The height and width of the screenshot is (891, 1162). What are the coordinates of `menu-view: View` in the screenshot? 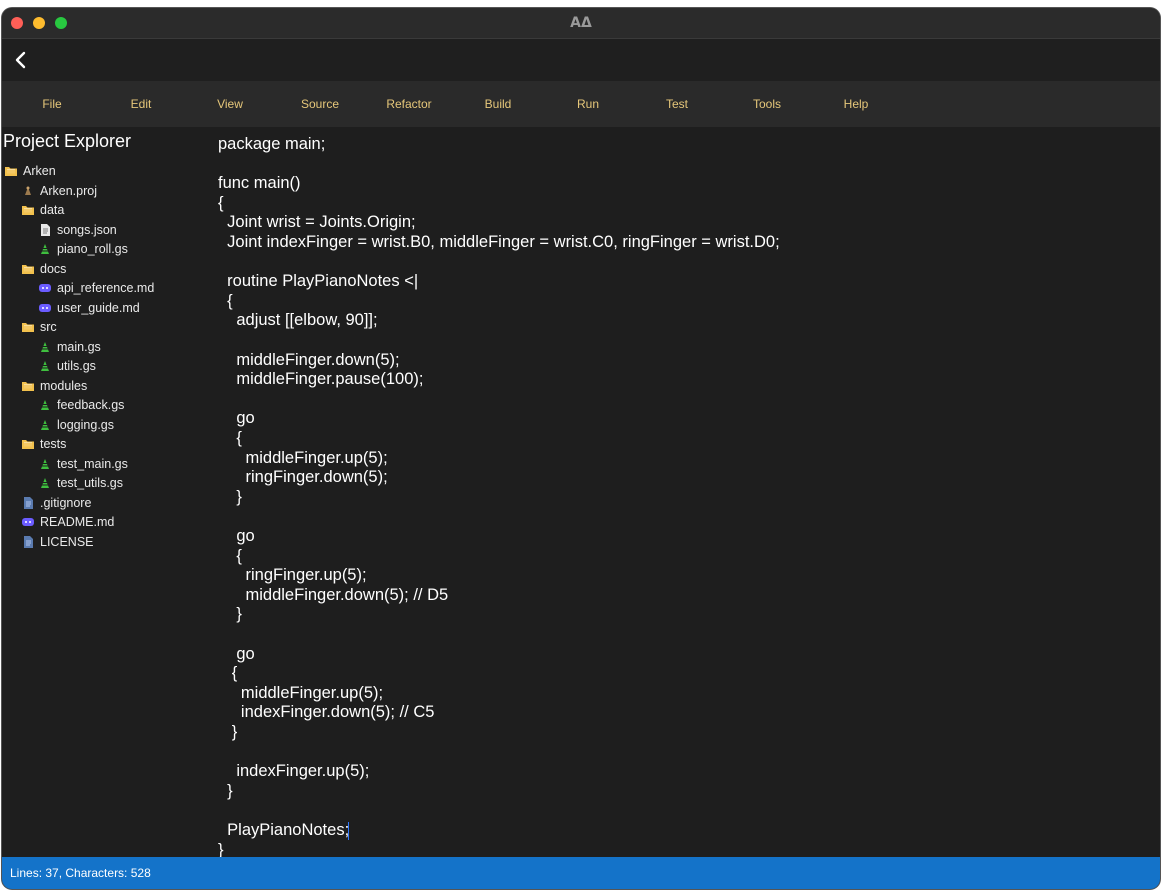 It's located at (230, 104).